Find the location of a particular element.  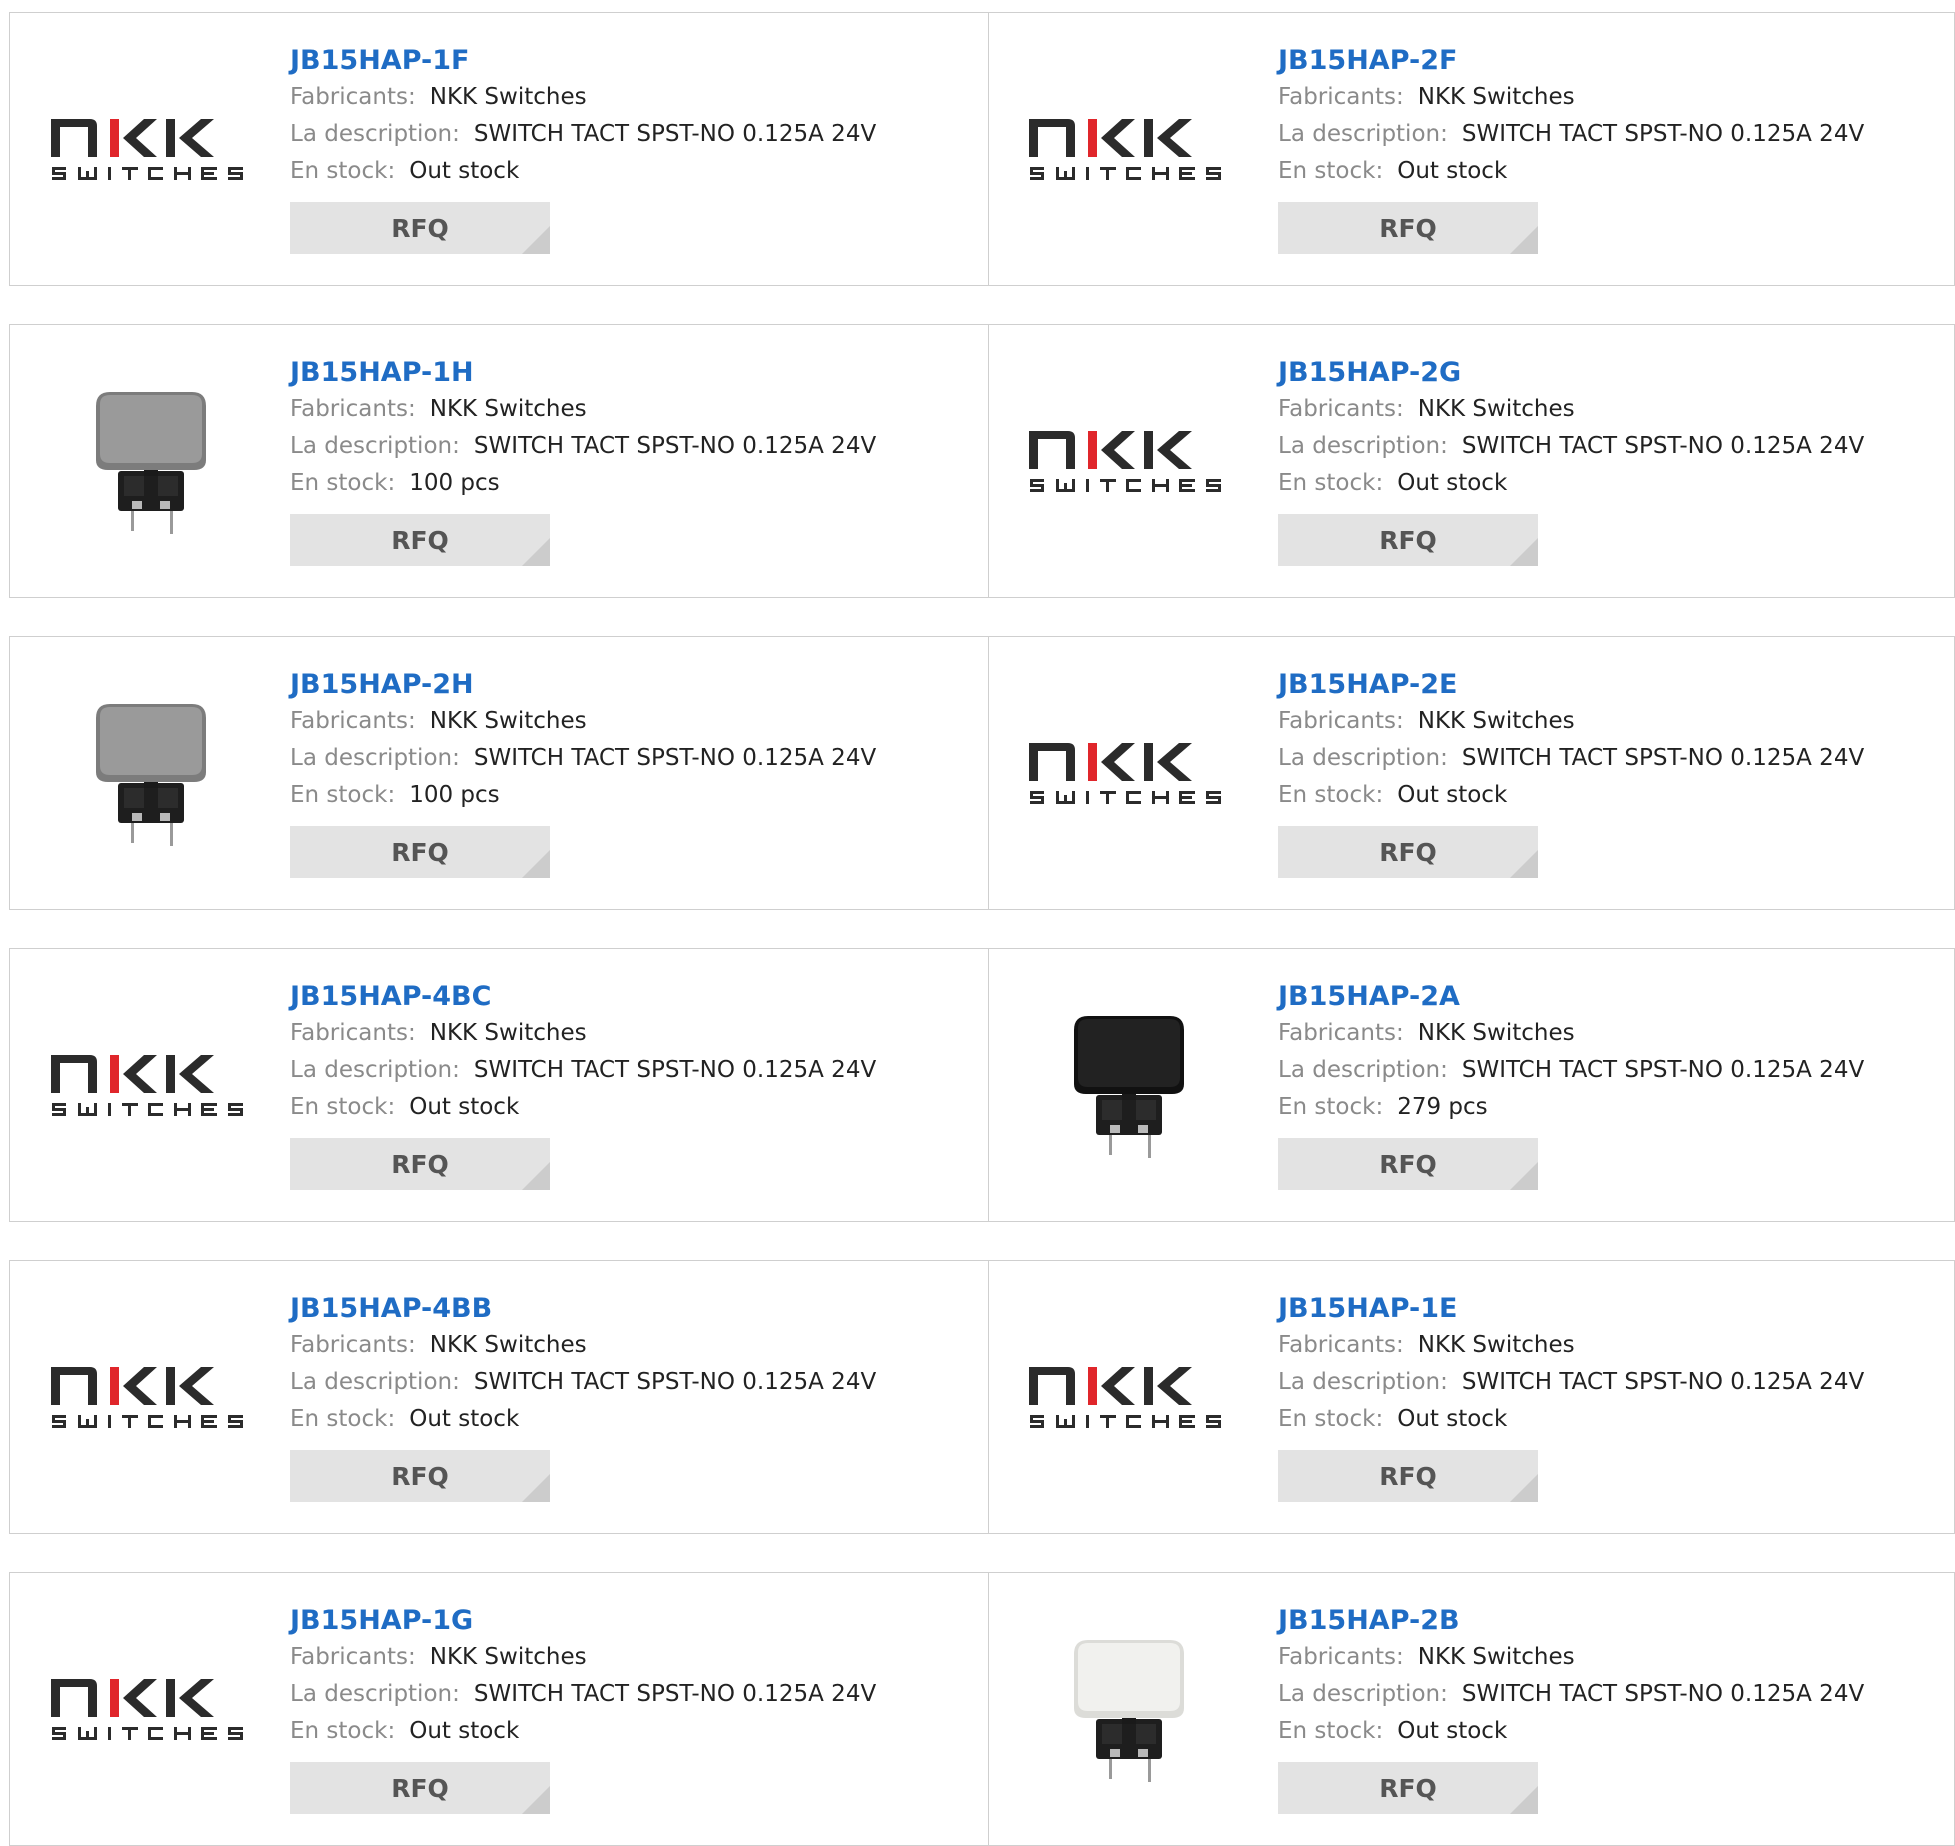

product-name-link: JB15HAP-2H is located at coordinates (583, 685).